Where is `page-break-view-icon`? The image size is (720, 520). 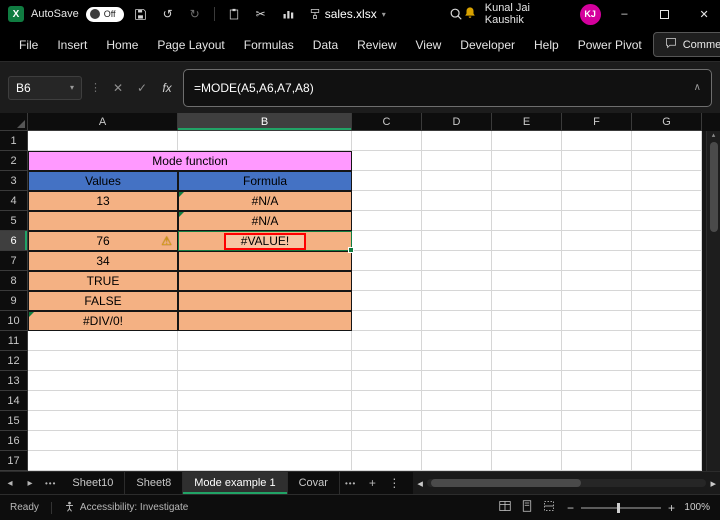 page-break-view-icon is located at coordinates (549, 507).